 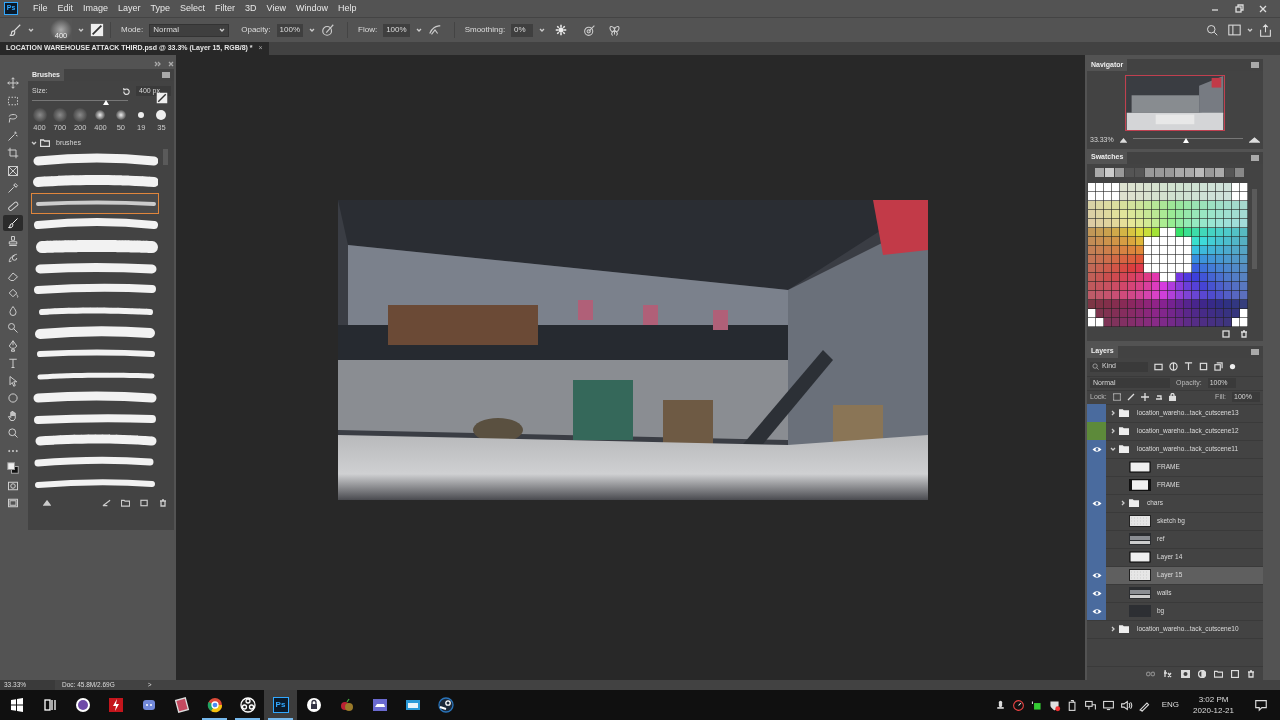 What do you see at coordinates (256, 30) in the screenshot?
I see `opacity-label: Opacity:` at bounding box center [256, 30].